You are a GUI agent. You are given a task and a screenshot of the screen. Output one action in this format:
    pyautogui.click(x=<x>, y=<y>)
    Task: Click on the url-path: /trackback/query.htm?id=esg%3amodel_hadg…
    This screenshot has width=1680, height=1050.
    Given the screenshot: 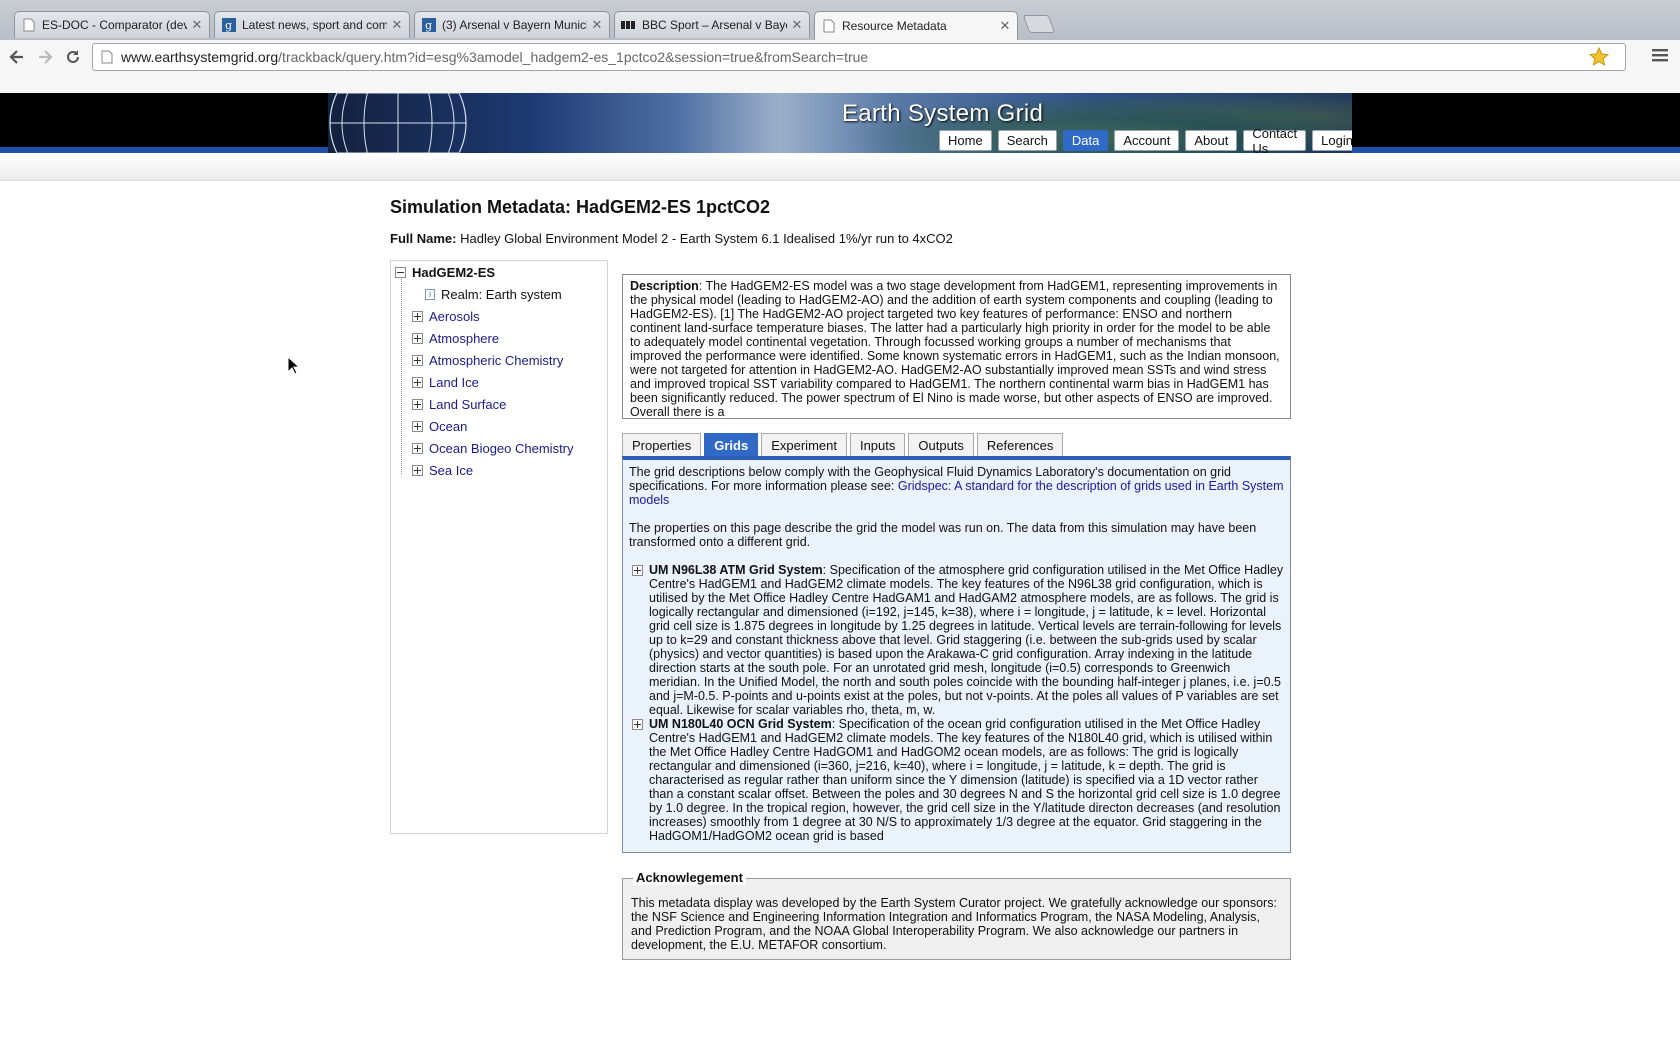 What is the action you would take?
    pyautogui.click(x=573, y=57)
    